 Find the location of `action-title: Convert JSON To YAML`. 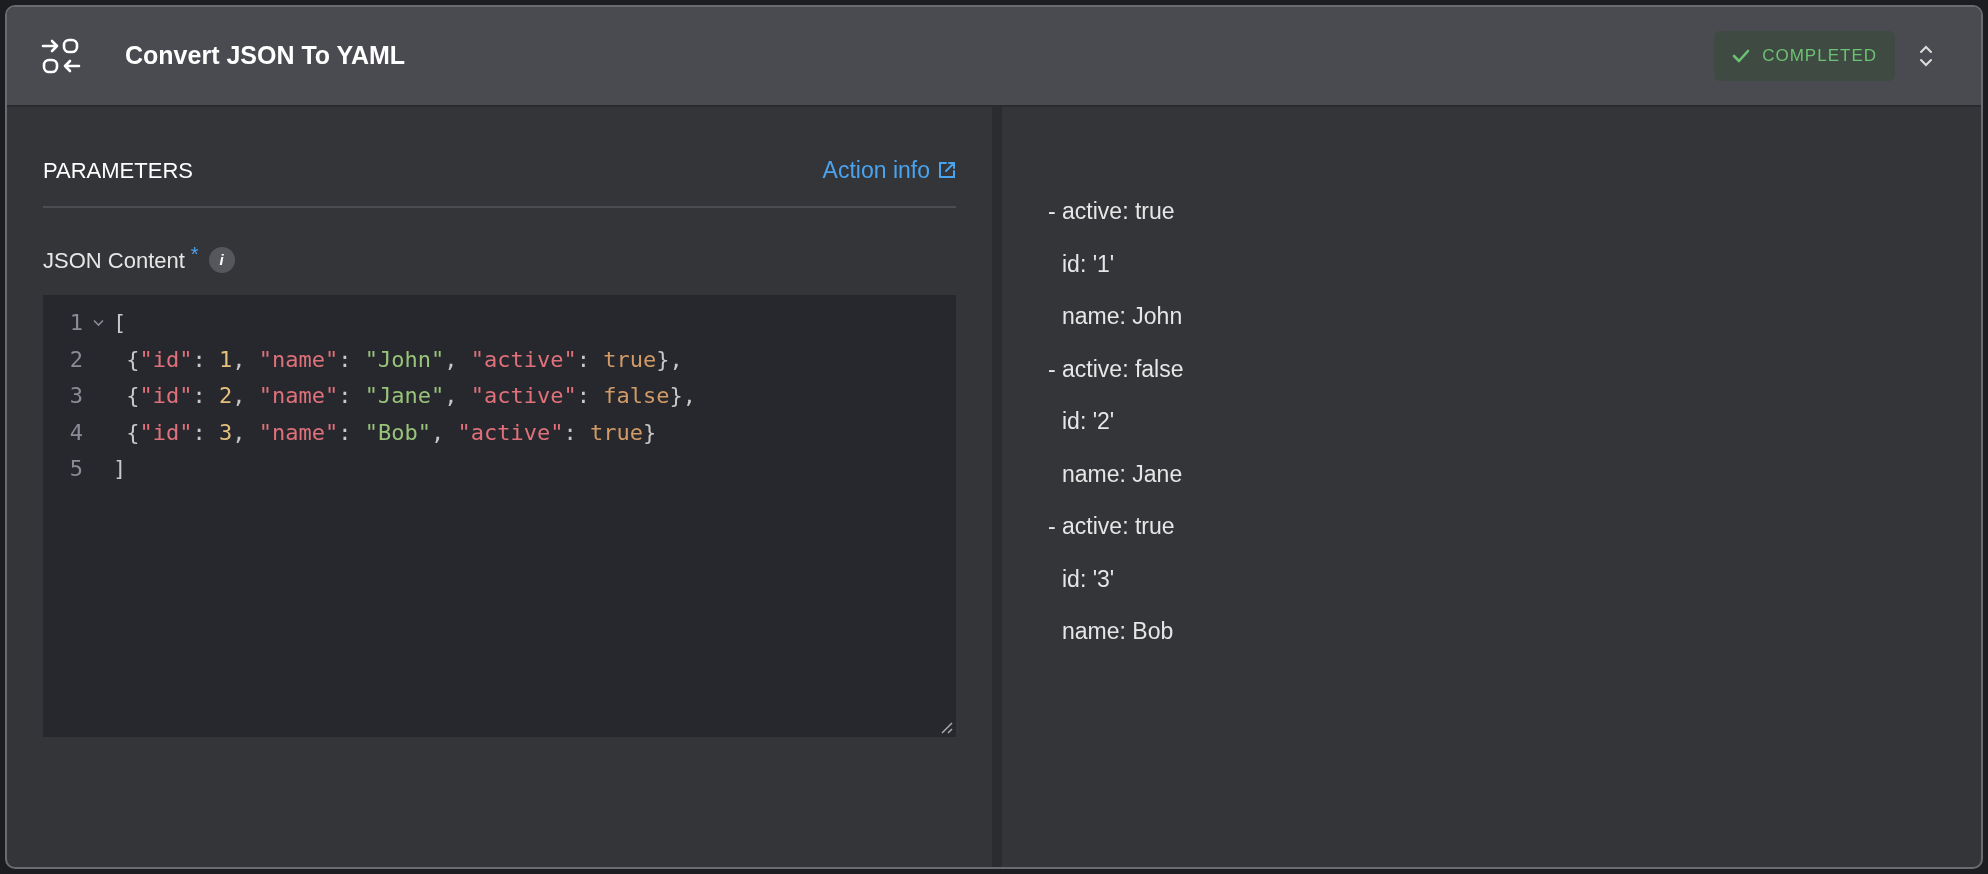

action-title: Convert JSON To YAML is located at coordinates (265, 56).